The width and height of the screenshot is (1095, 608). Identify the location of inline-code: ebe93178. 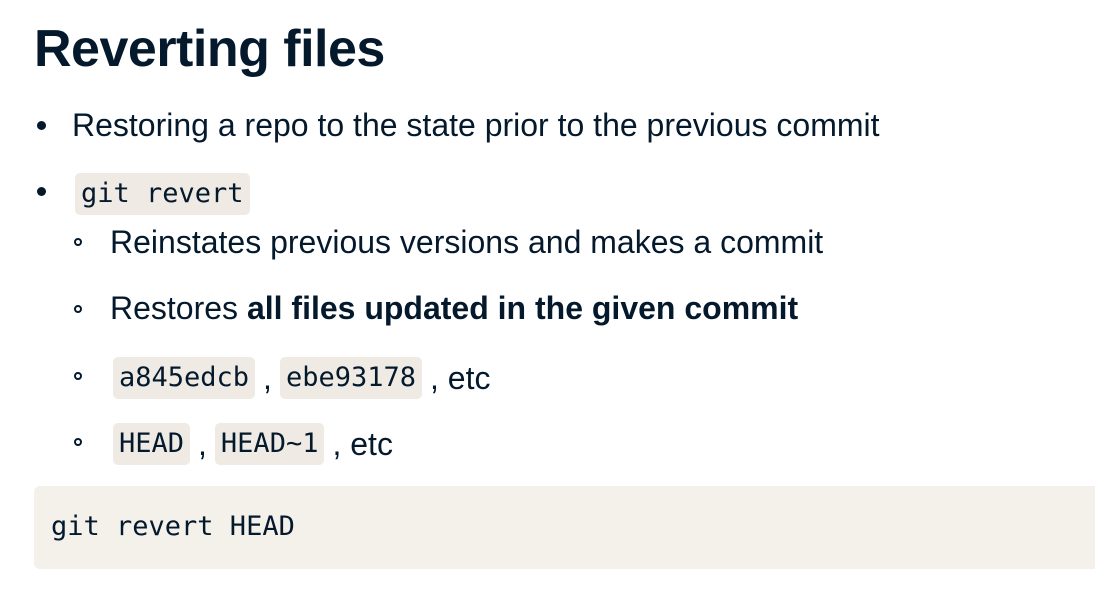
(350, 378).